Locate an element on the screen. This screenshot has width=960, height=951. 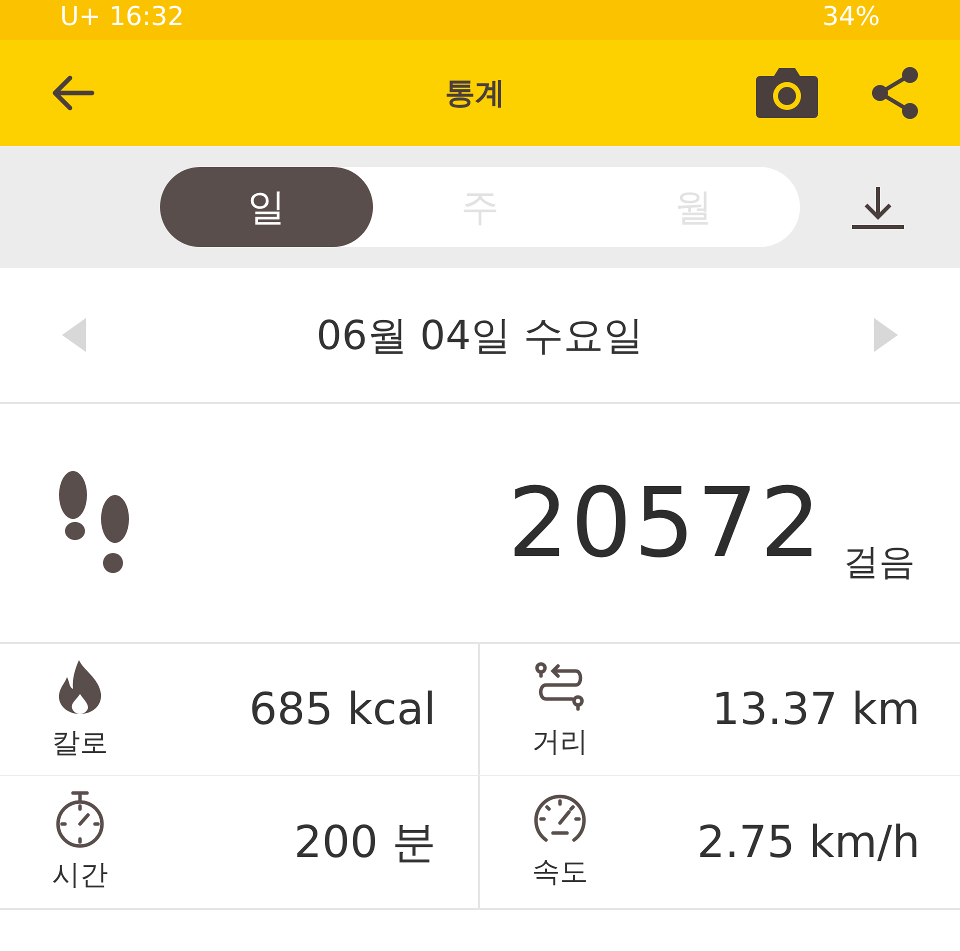
status-time: U+ 16:32 is located at coordinates (122, 17).